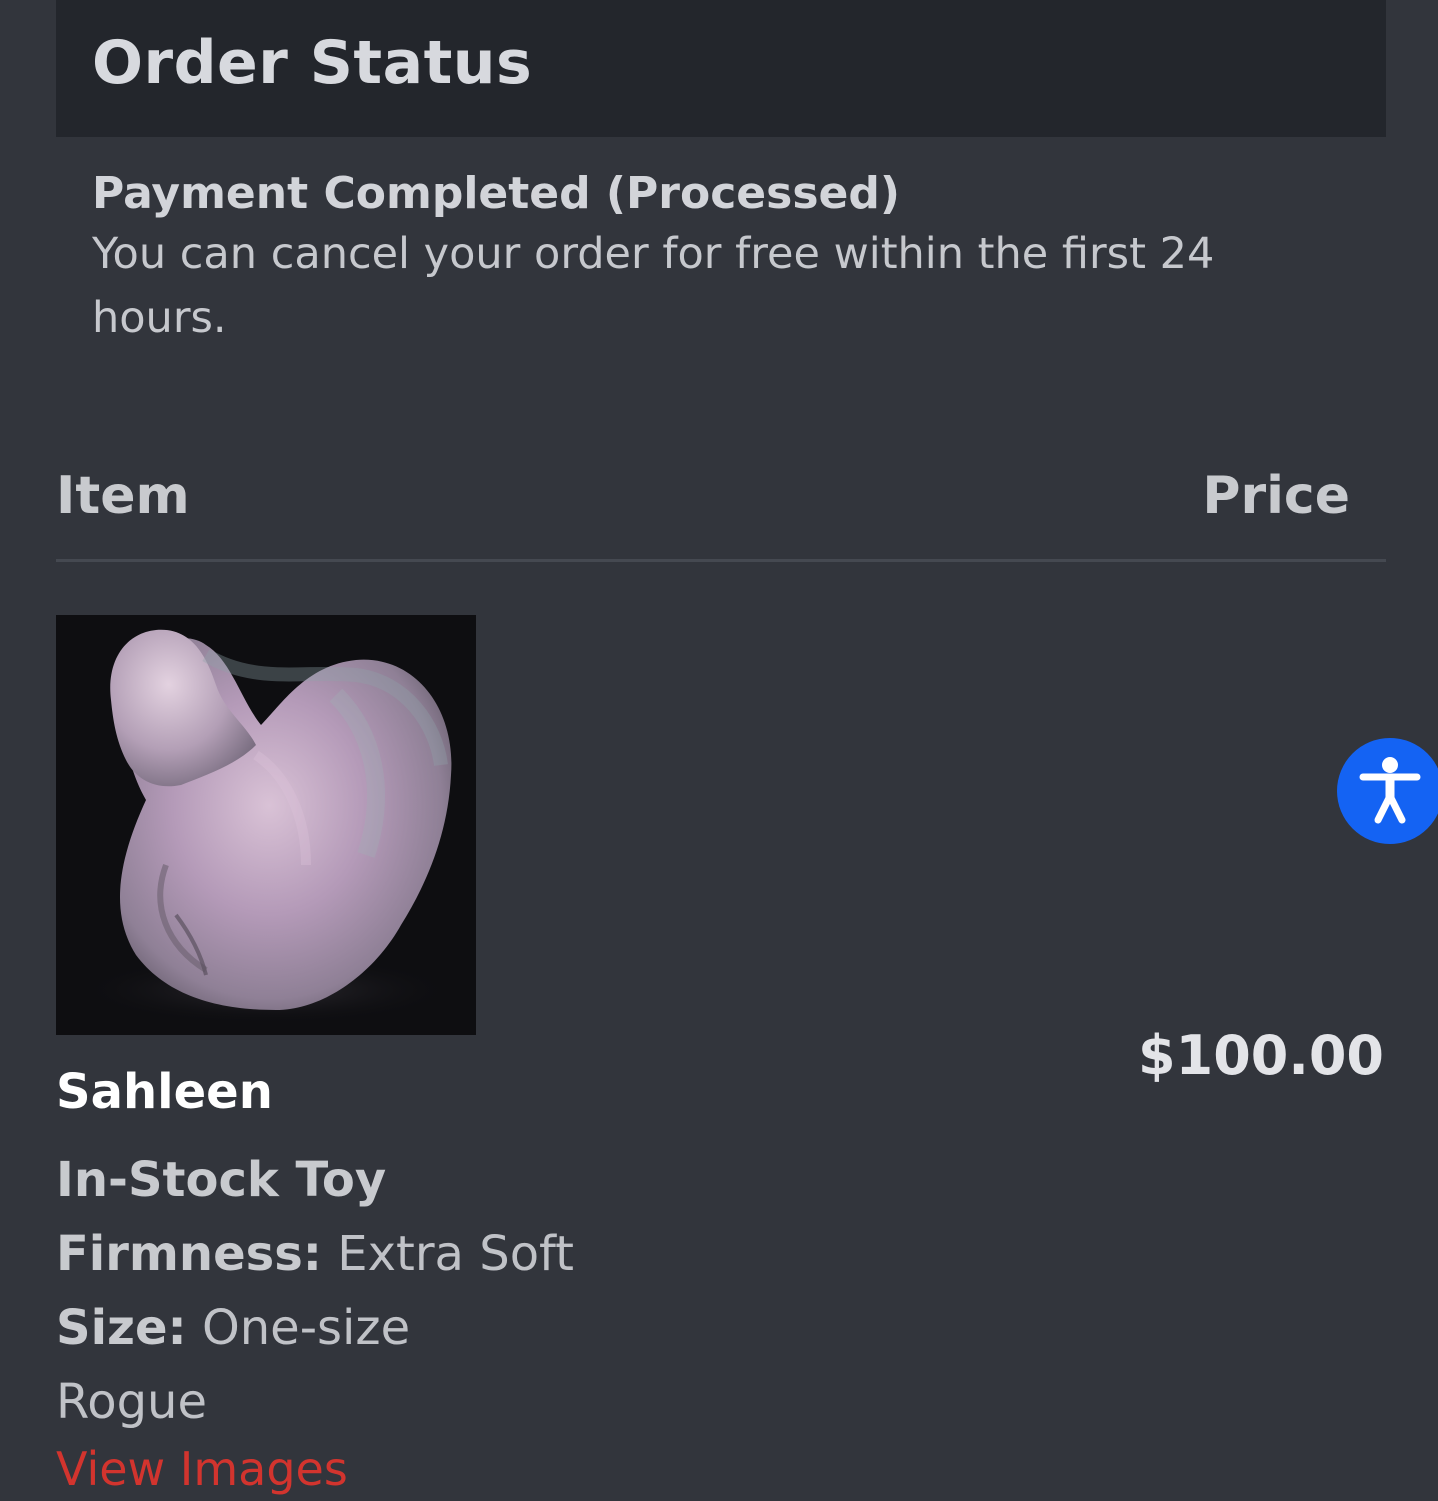  I want to click on firmness-detail: Firmness: Extra Soft, so click(315, 1254).